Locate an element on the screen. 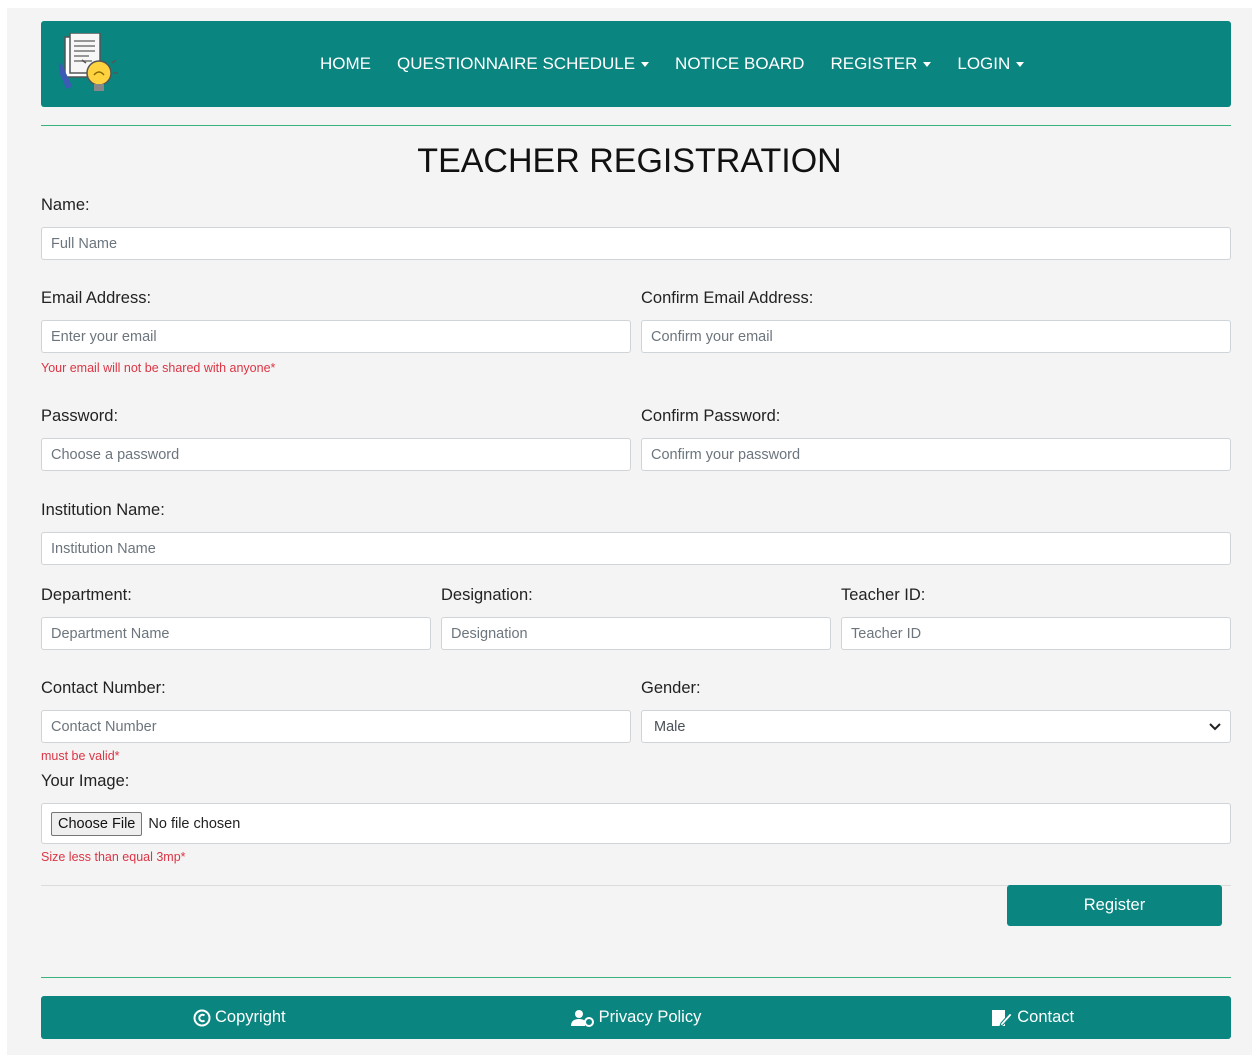  image-label: Your Image: is located at coordinates (85, 781).